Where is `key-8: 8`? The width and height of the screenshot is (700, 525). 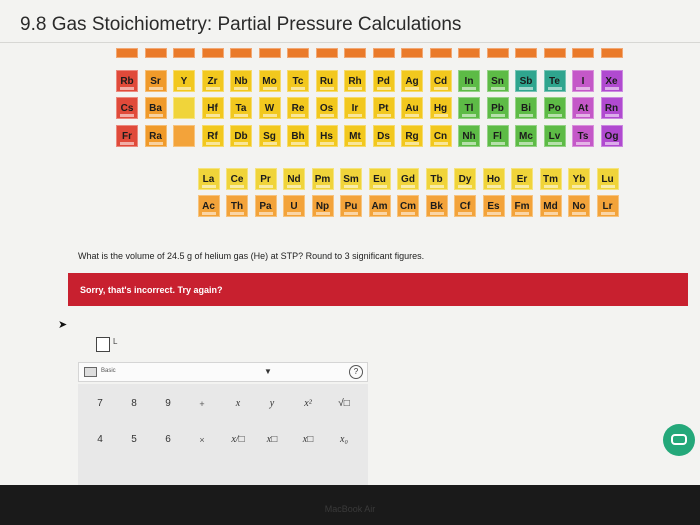
key-8: 8 is located at coordinates (134, 404).